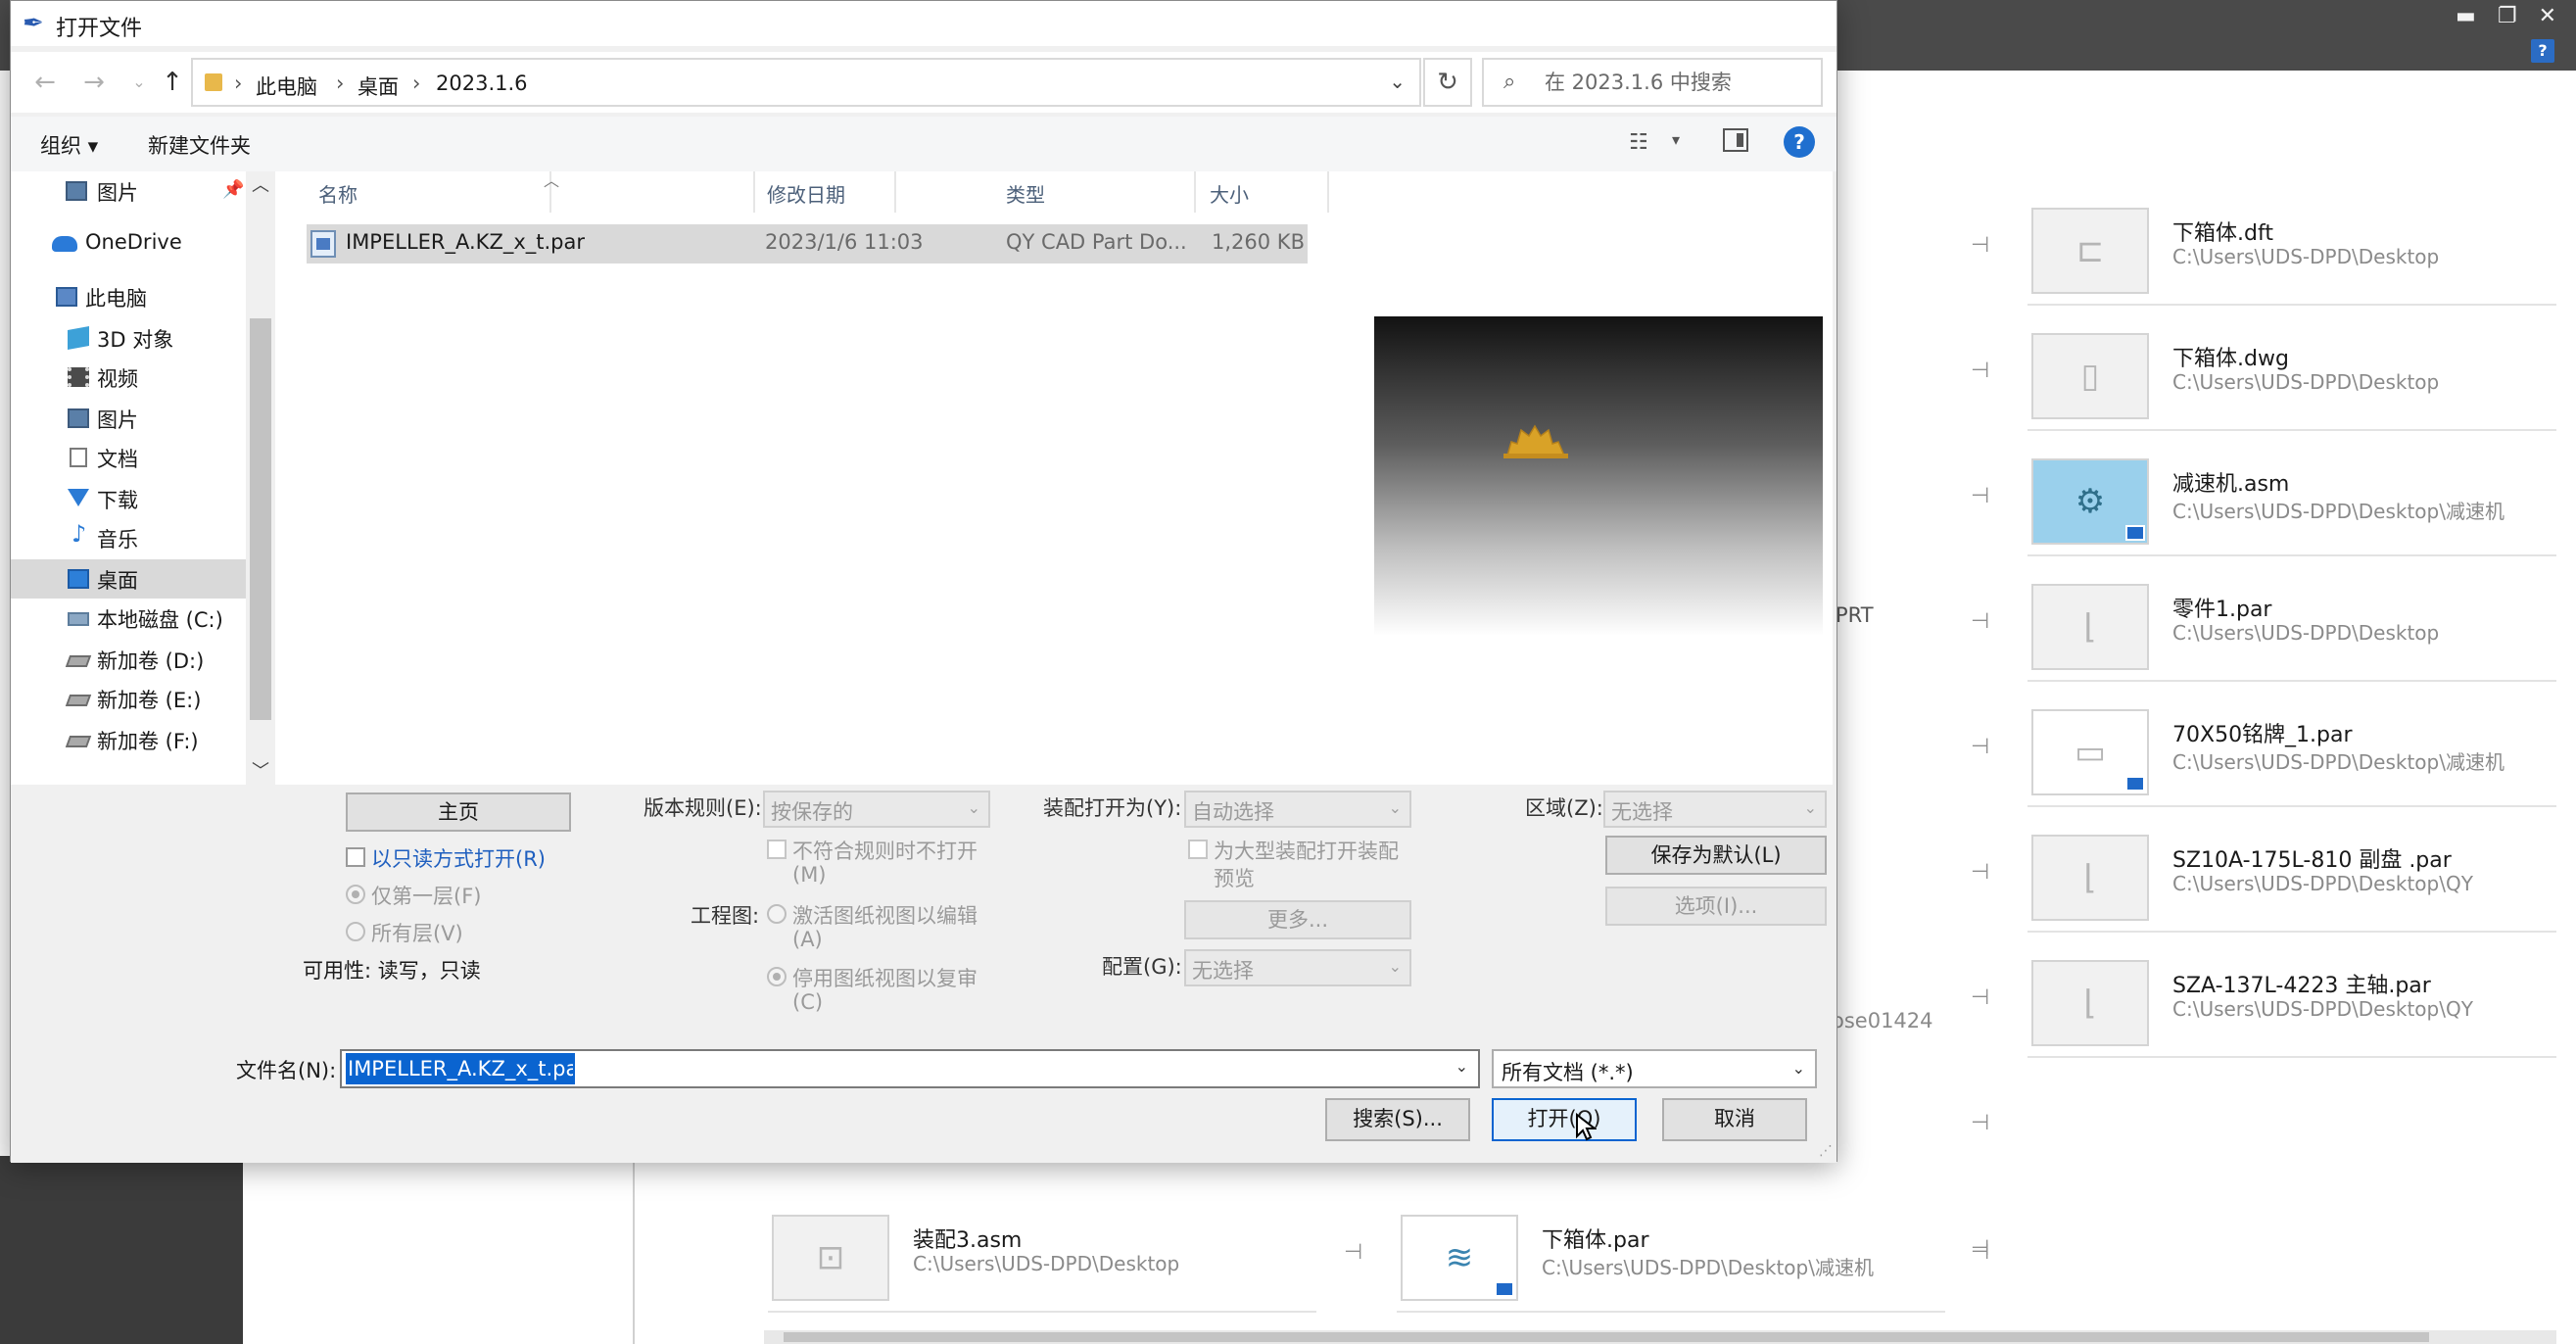 This screenshot has width=2576, height=1344. What do you see at coordinates (128, 244) in the screenshot?
I see `nav-item-onedrive: OneDrive` at bounding box center [128, 244].